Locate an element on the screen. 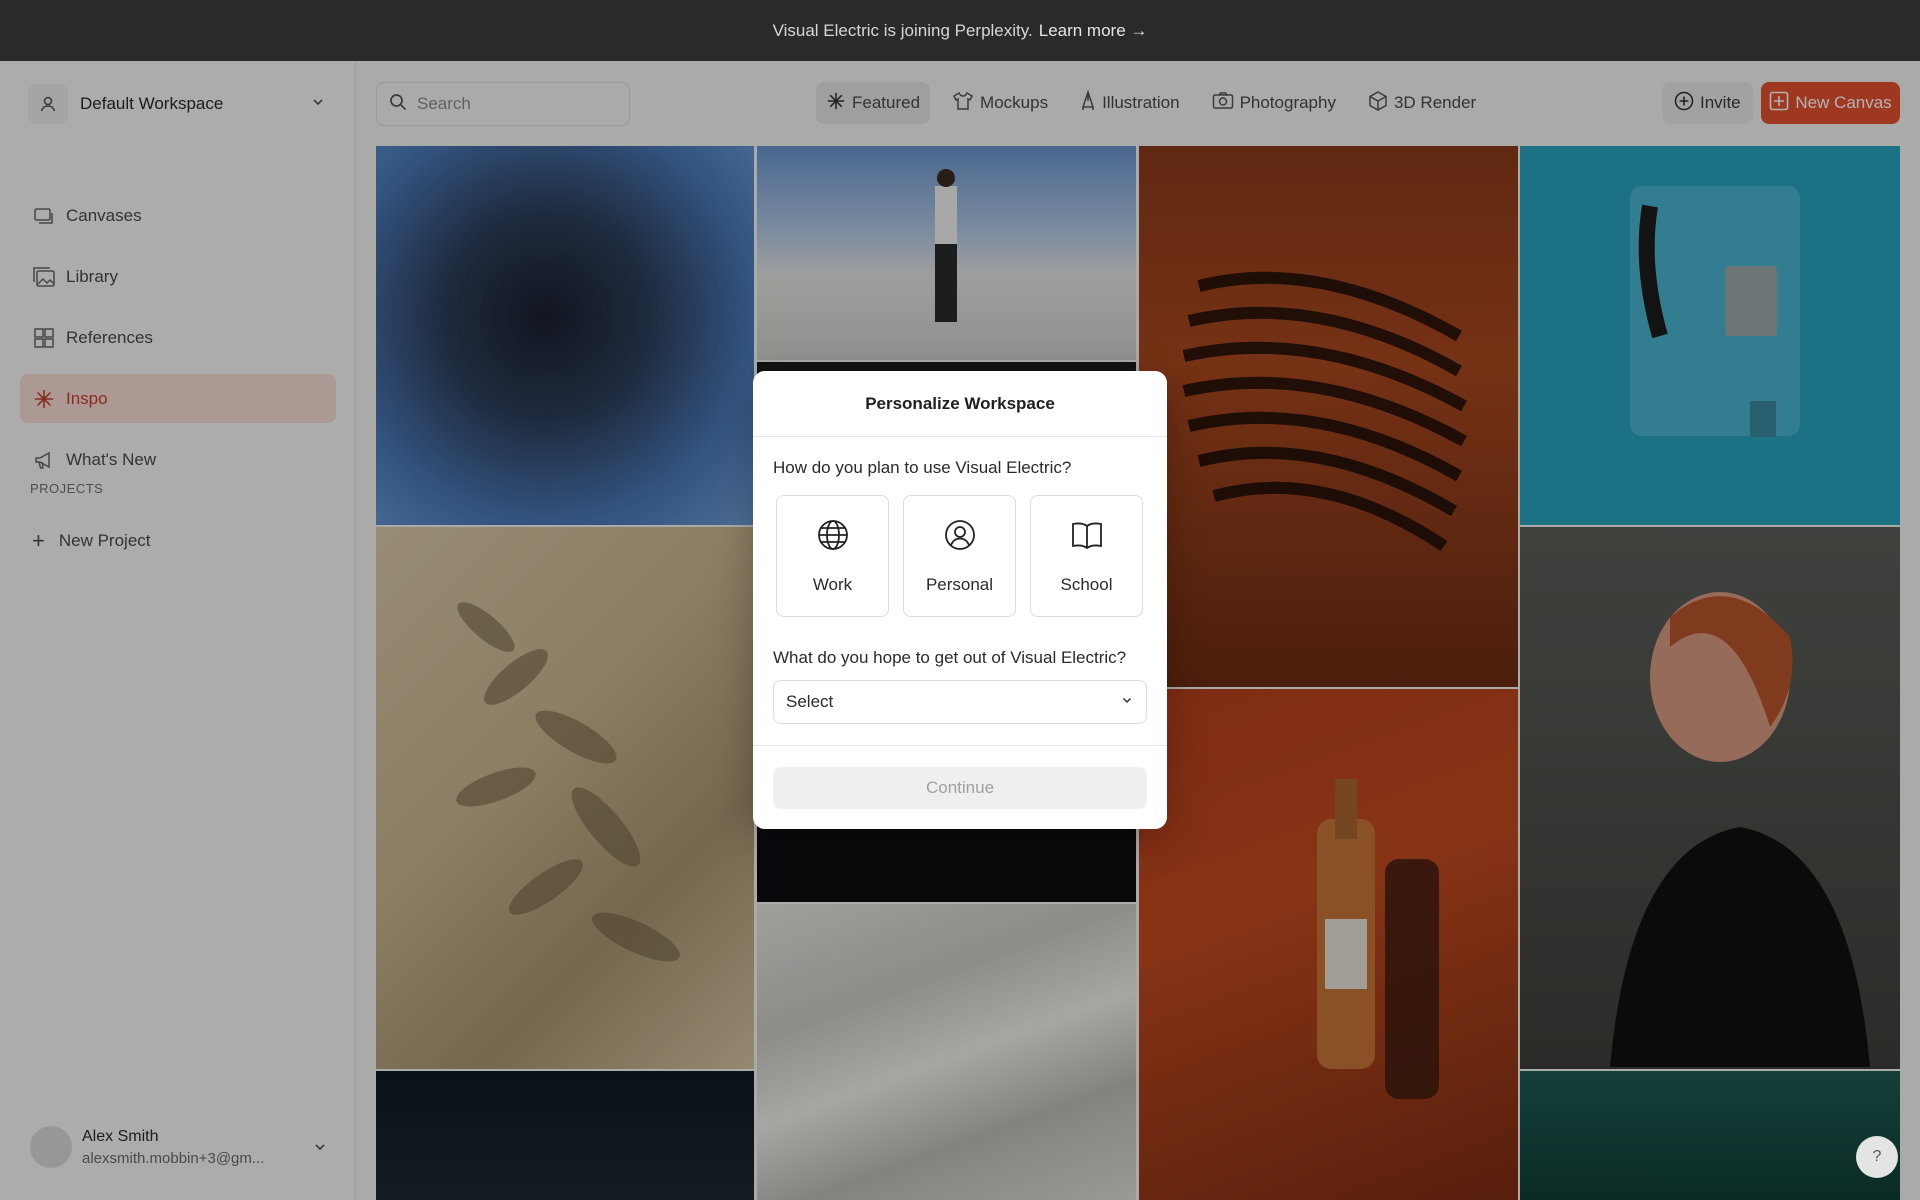 The image size is (1920, 1200). continue-button: Continue is located at coordinates (960, 788).